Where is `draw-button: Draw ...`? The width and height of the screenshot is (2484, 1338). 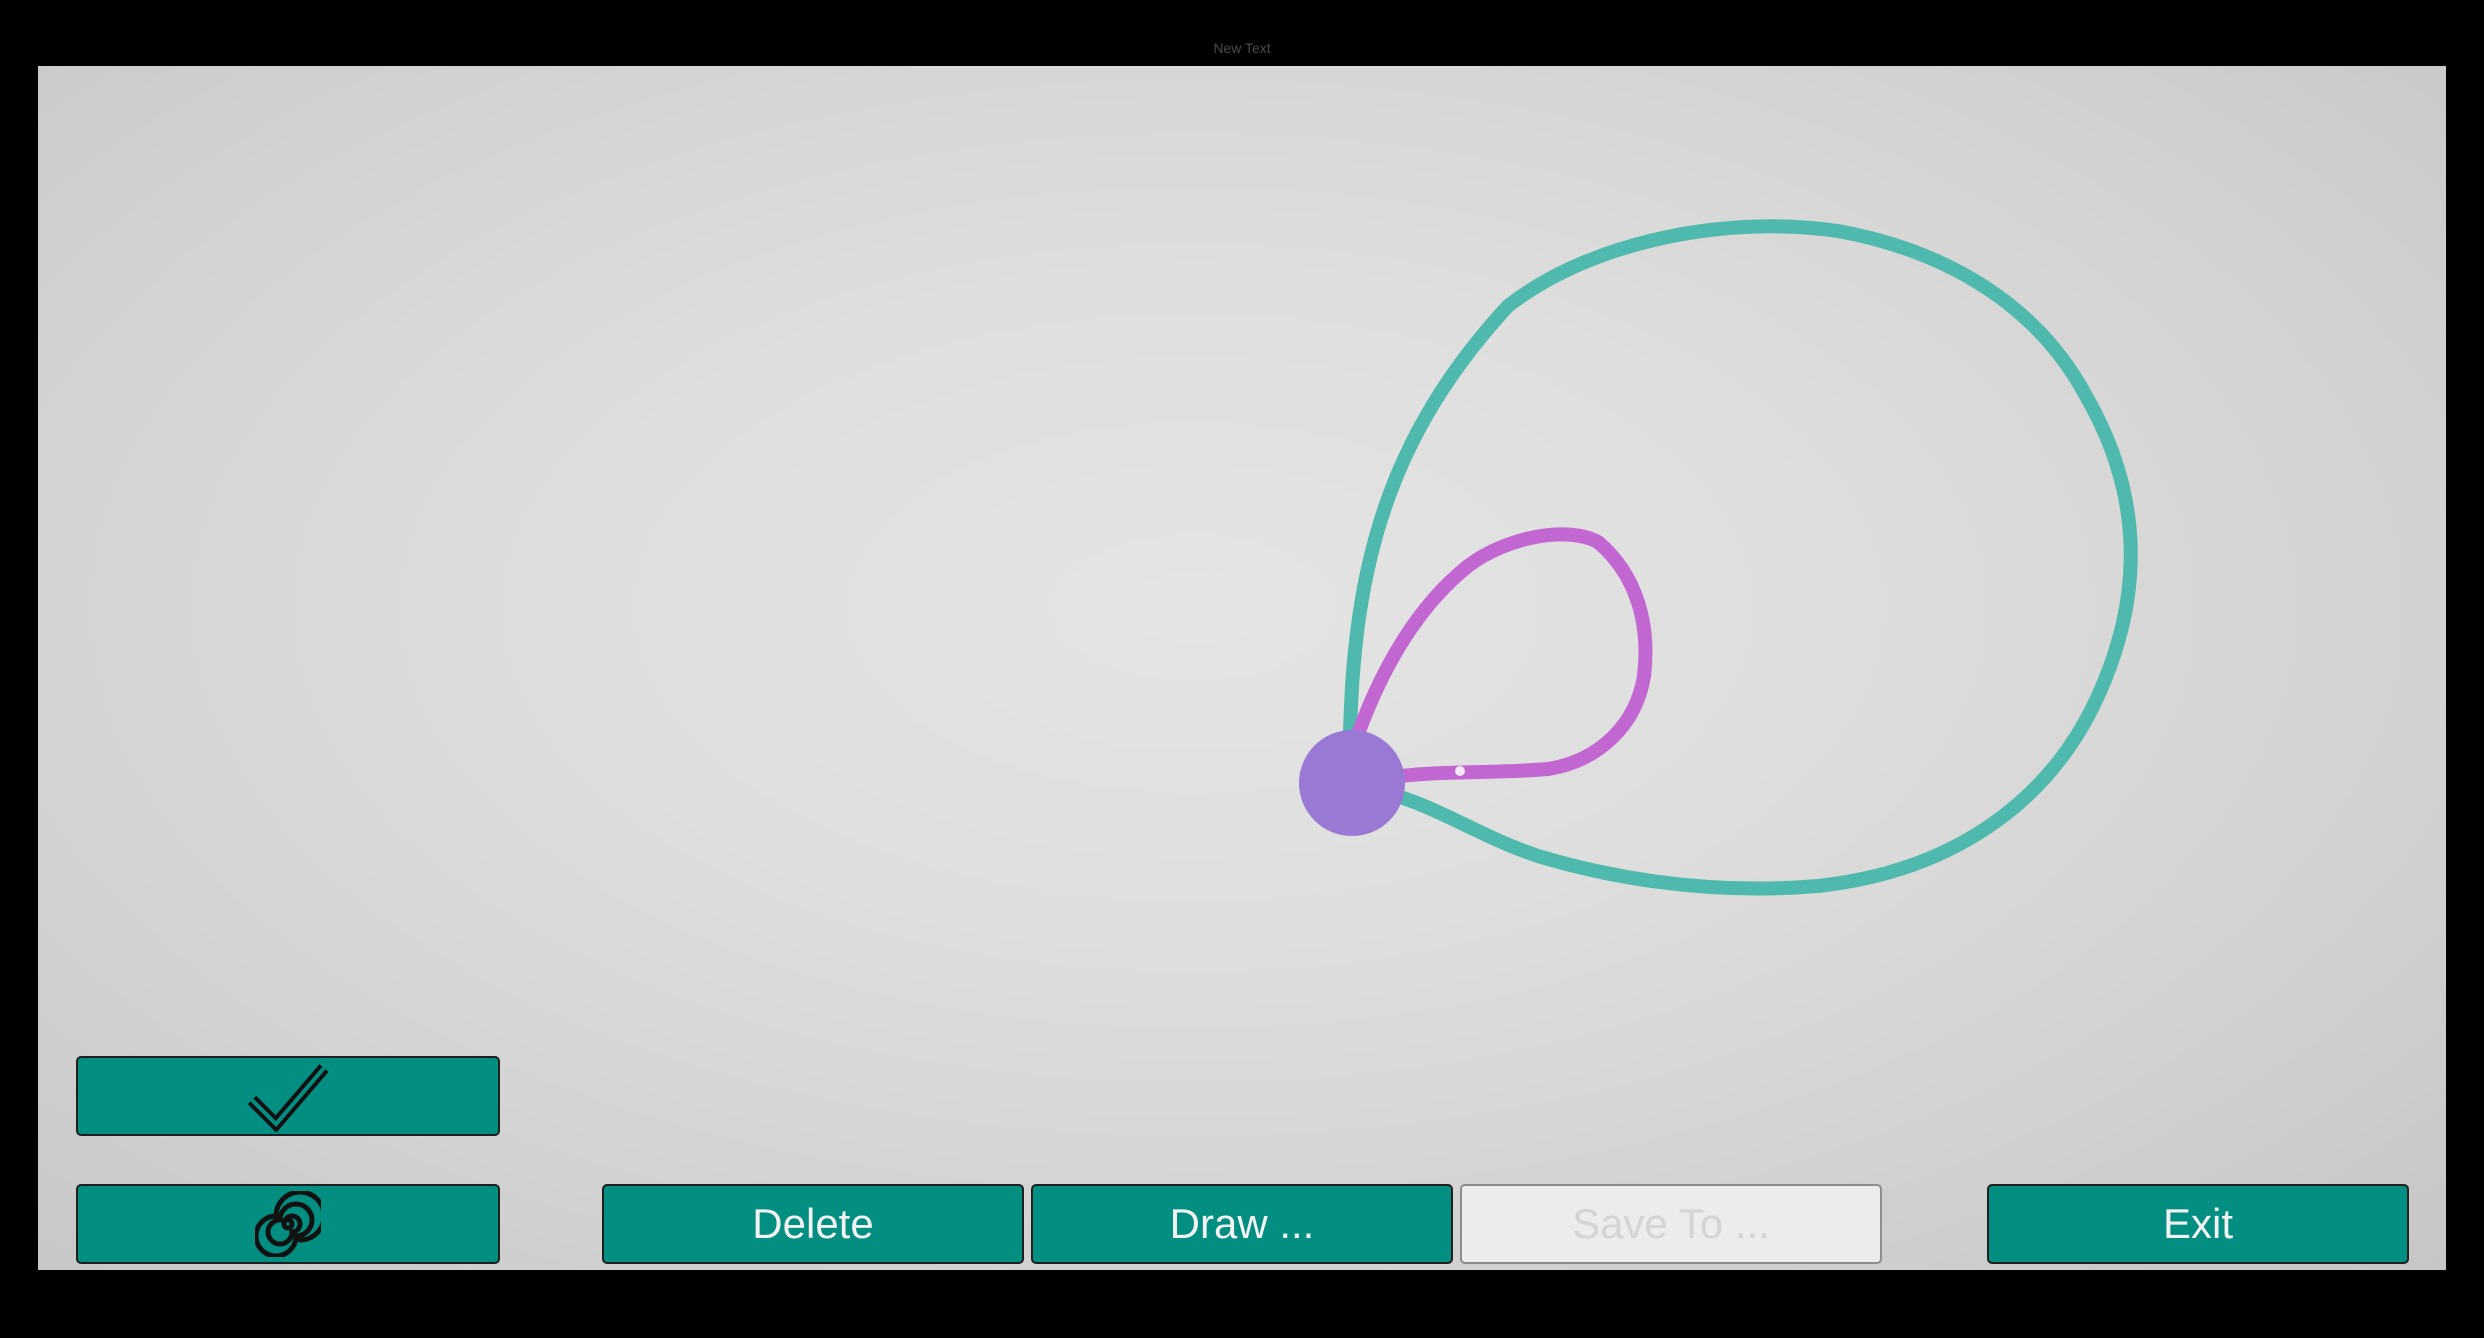
draw-button: Draw ... is located at coordinates (1242, 1224).